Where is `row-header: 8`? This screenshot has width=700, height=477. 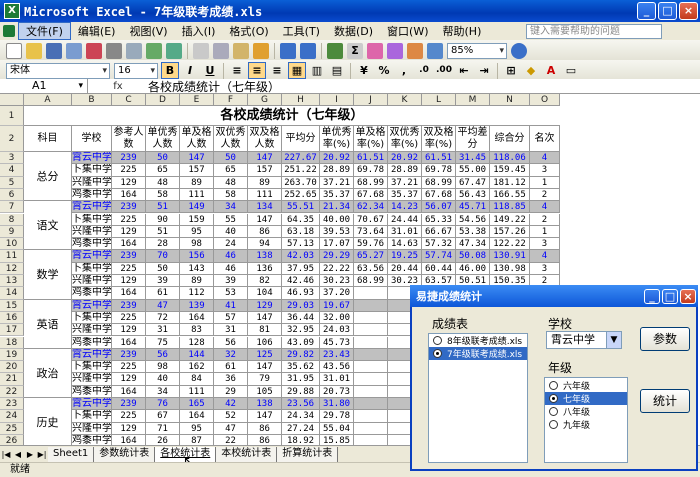
row-header: 8 is located at coordinates (12, 219).